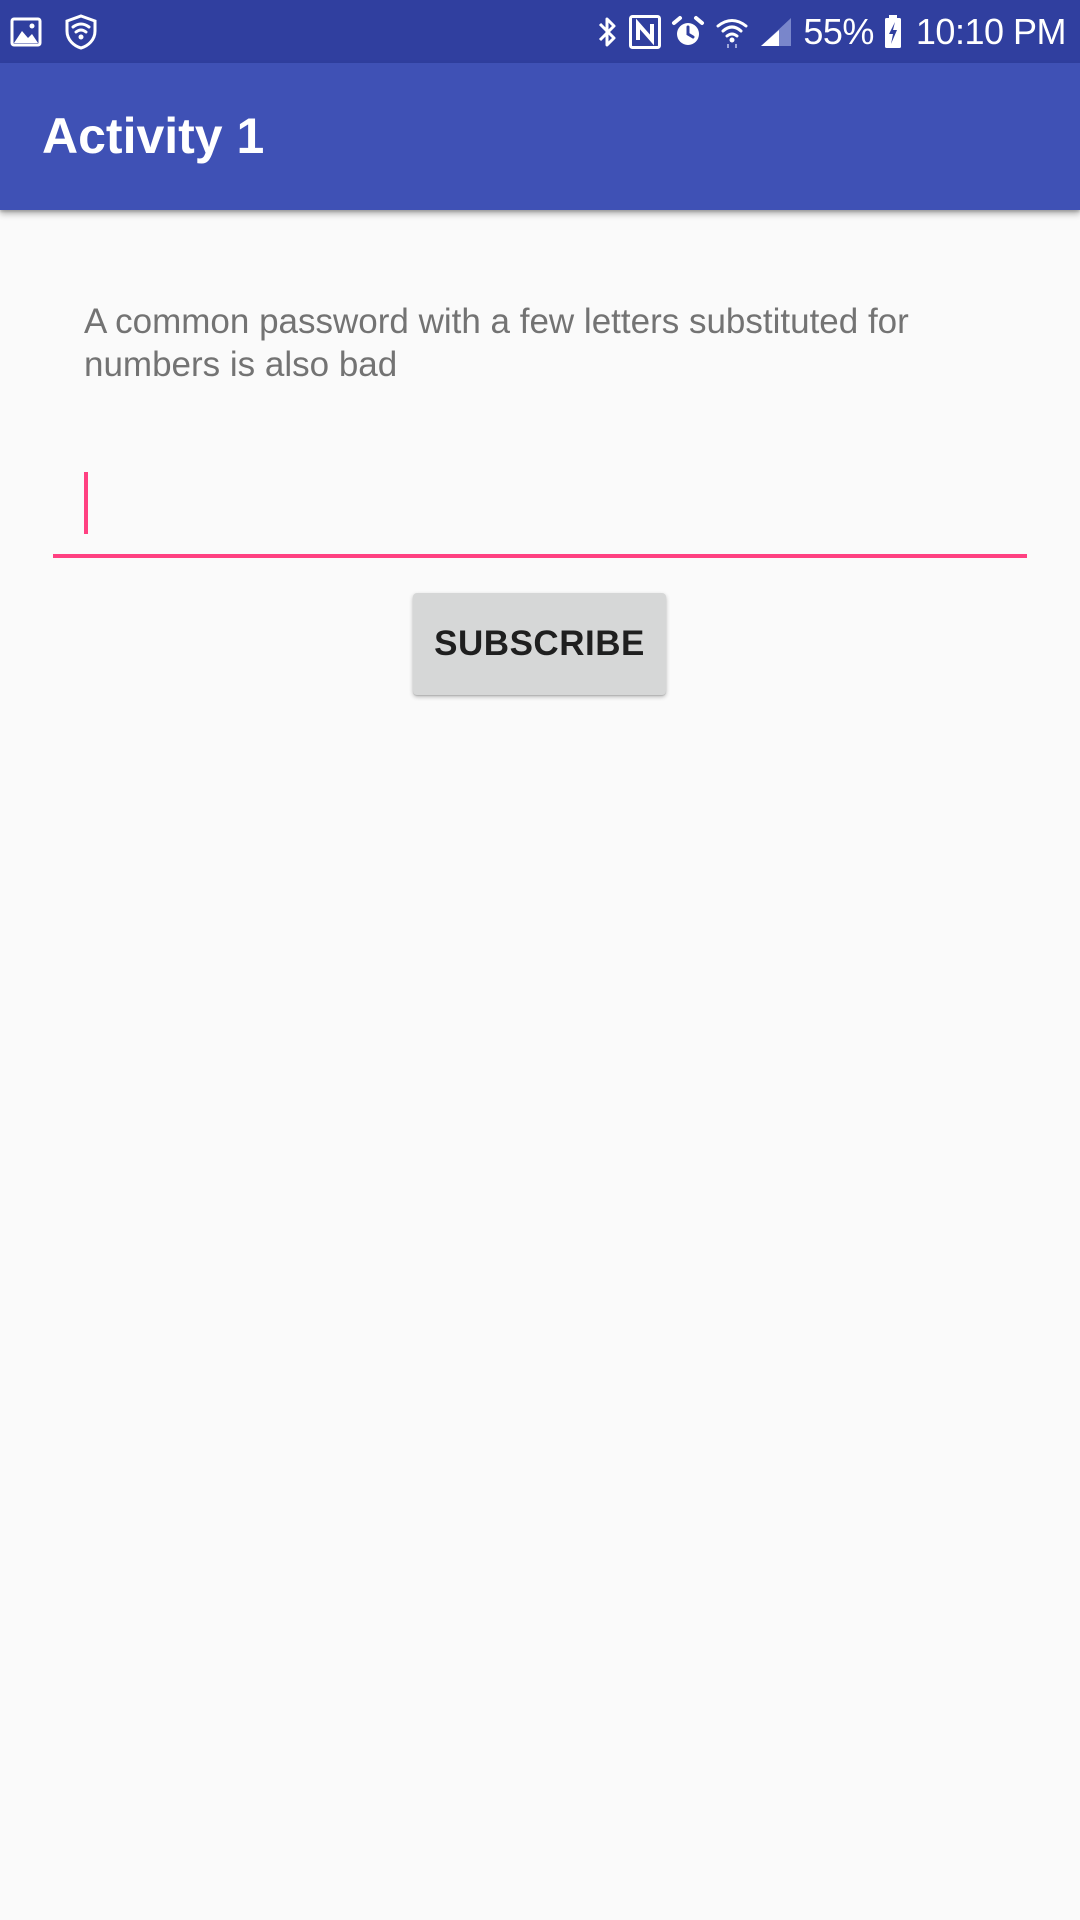 The height and width of the screenshot is (1920, 1080). What do you see at coordinates (153, 136) in the screenshot?
I see `page-title: Activity 1` at bounding box center [153, 136].